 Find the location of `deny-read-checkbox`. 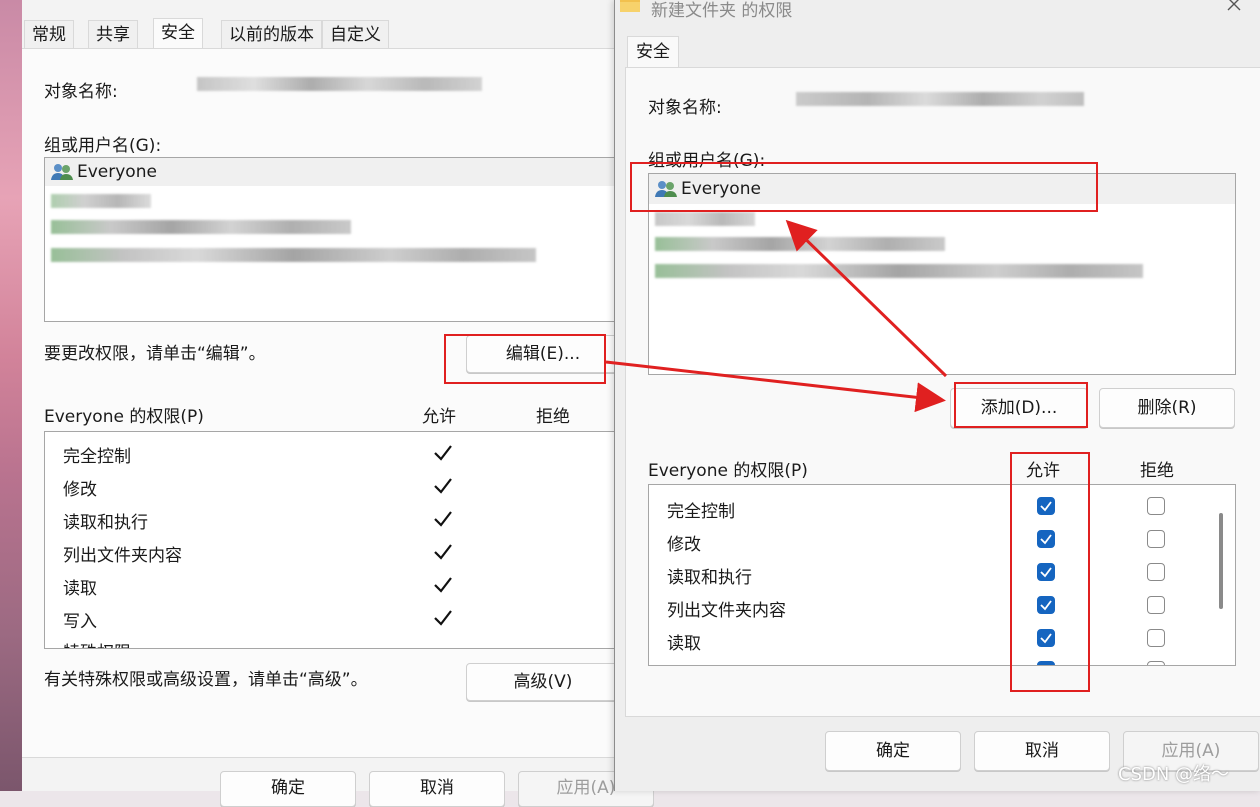

deny-read-checkbox is located at coordinates (1156, 638).